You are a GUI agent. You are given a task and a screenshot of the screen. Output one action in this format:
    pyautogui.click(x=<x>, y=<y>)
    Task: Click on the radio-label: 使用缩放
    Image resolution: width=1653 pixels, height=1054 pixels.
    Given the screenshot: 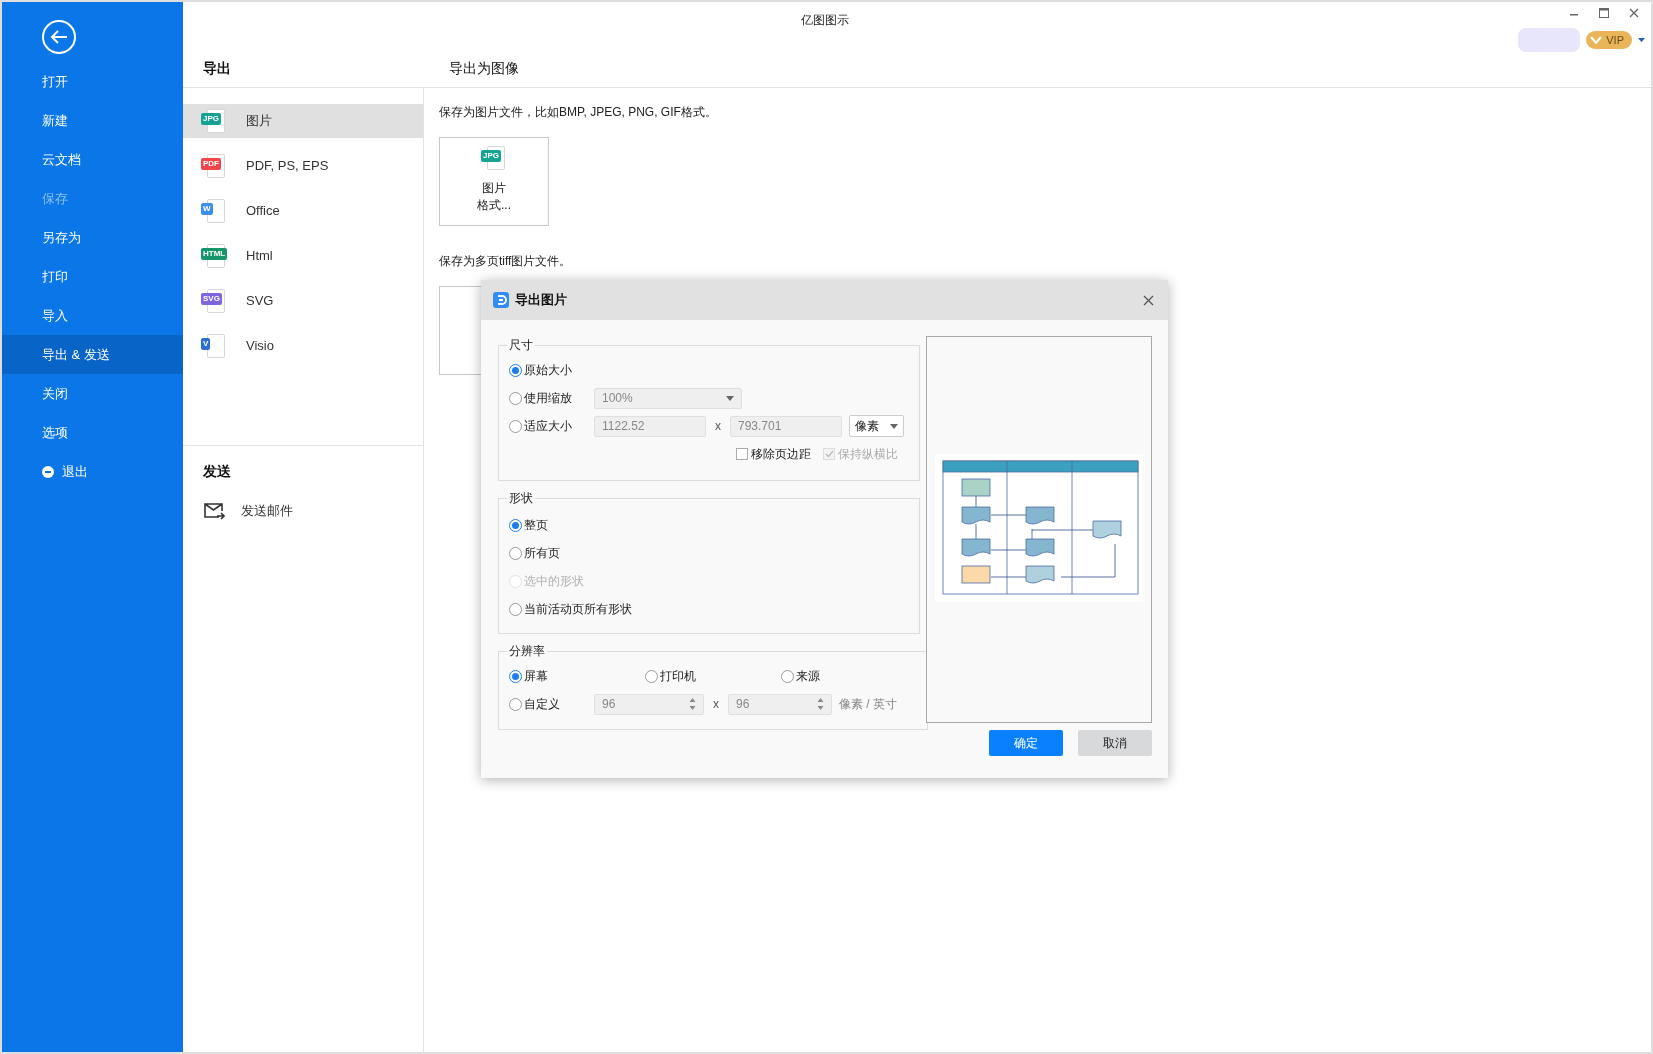 What is the action you would take?
    pyautogui.click(x=548, y=398)
    